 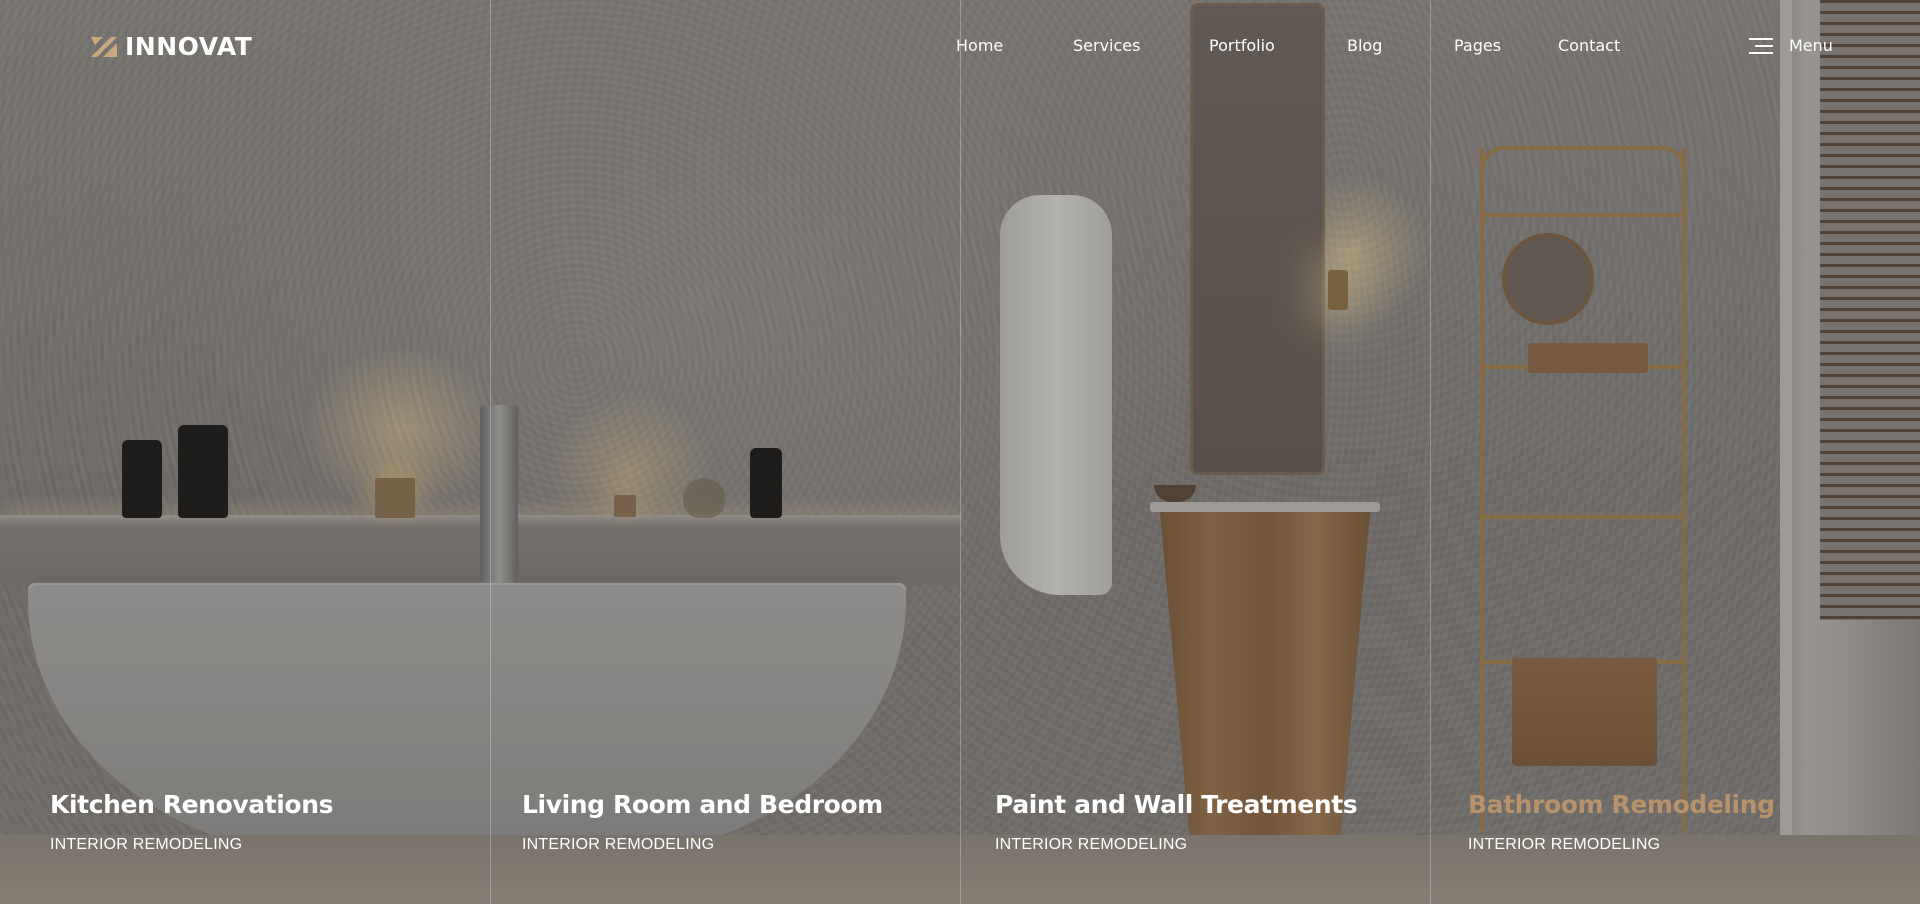 I want to click on portfolio-card-kitchen: Kitchen Renovations INTERIOR REMODELING, so click(x=270, y=822).